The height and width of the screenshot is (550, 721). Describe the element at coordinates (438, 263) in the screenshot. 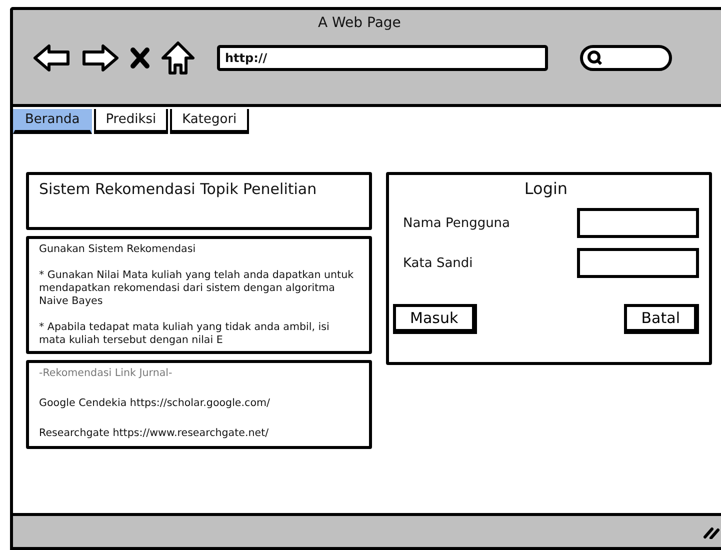

I see `field-label: Kata Sandi` at that location.